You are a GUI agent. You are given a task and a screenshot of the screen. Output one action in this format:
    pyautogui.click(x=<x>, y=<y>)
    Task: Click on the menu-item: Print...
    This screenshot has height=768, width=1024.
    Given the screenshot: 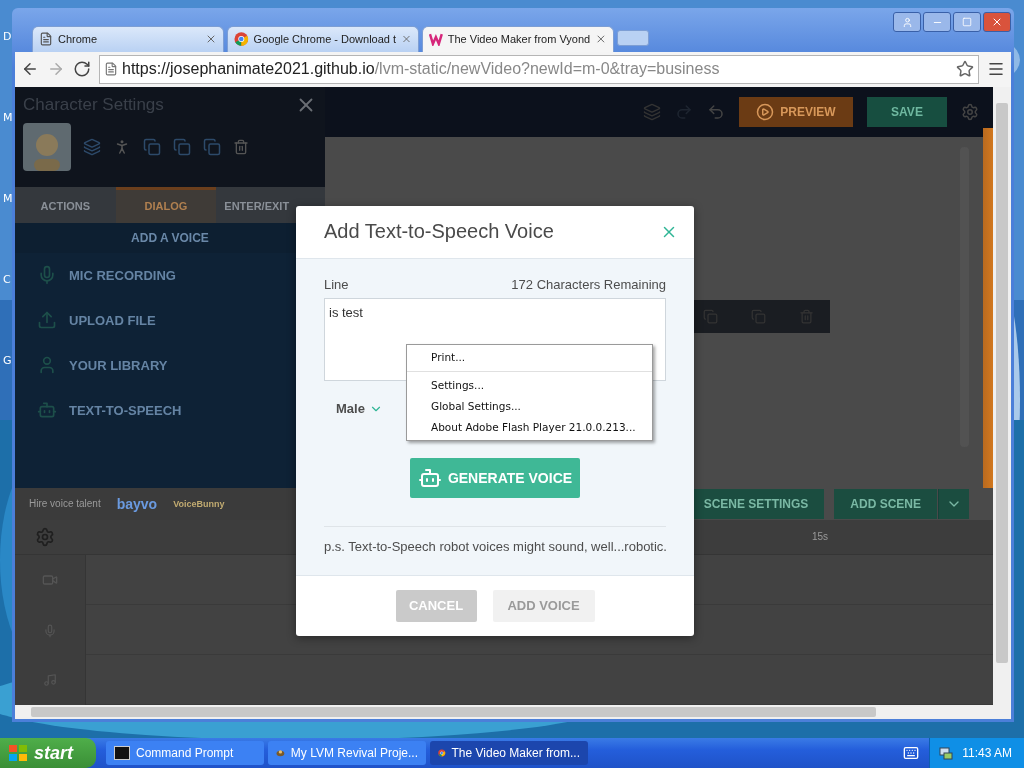 What is the action you would take?
    pyautogui.click(x=529, y=357)
    